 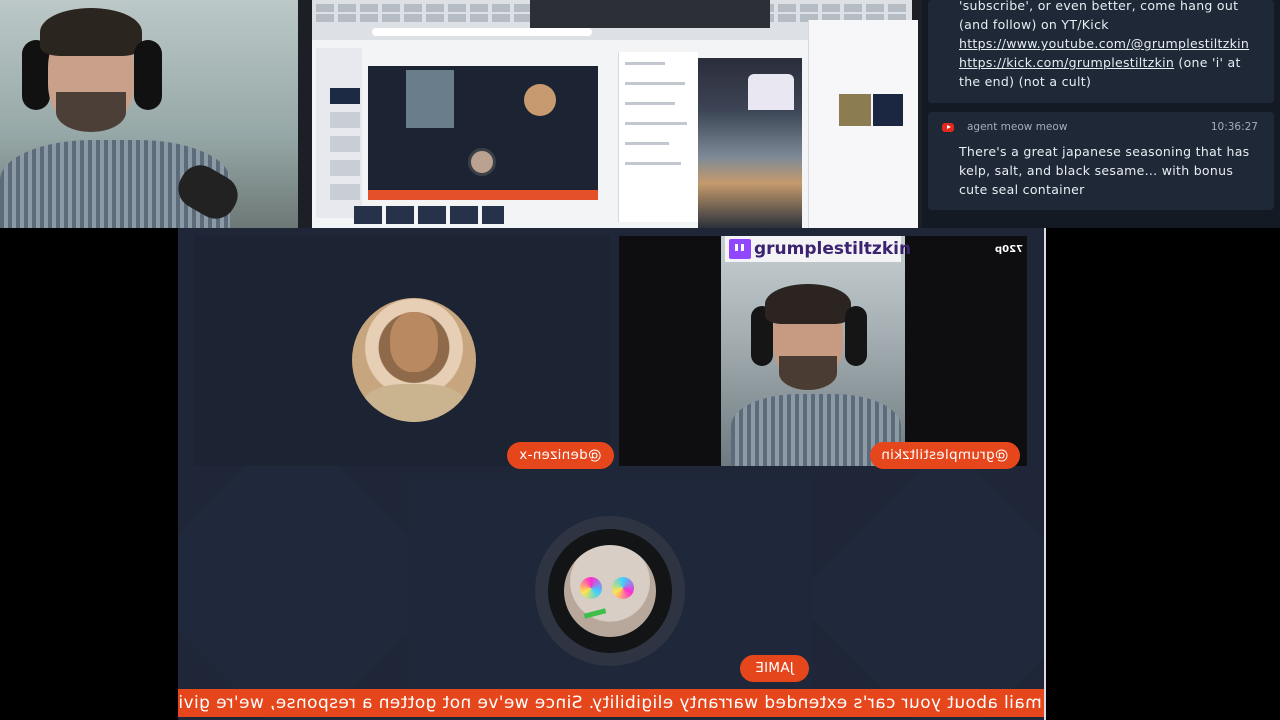 I want to click on participant-name: JAMIE, so click(x=774, y=668).